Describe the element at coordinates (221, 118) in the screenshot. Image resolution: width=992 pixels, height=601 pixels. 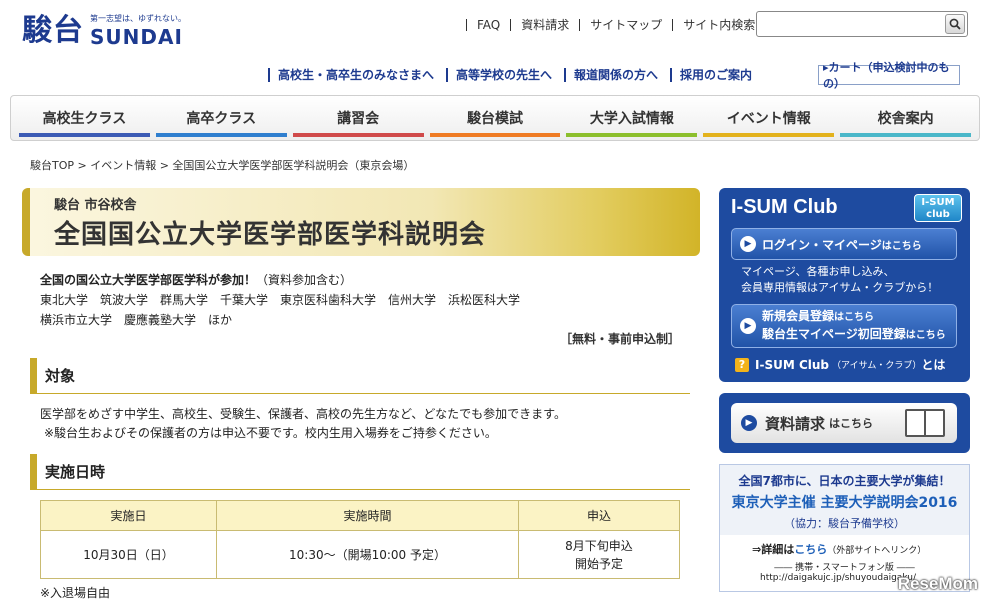
I see `nav-tab-graduates: 高卒クラス` at that location.